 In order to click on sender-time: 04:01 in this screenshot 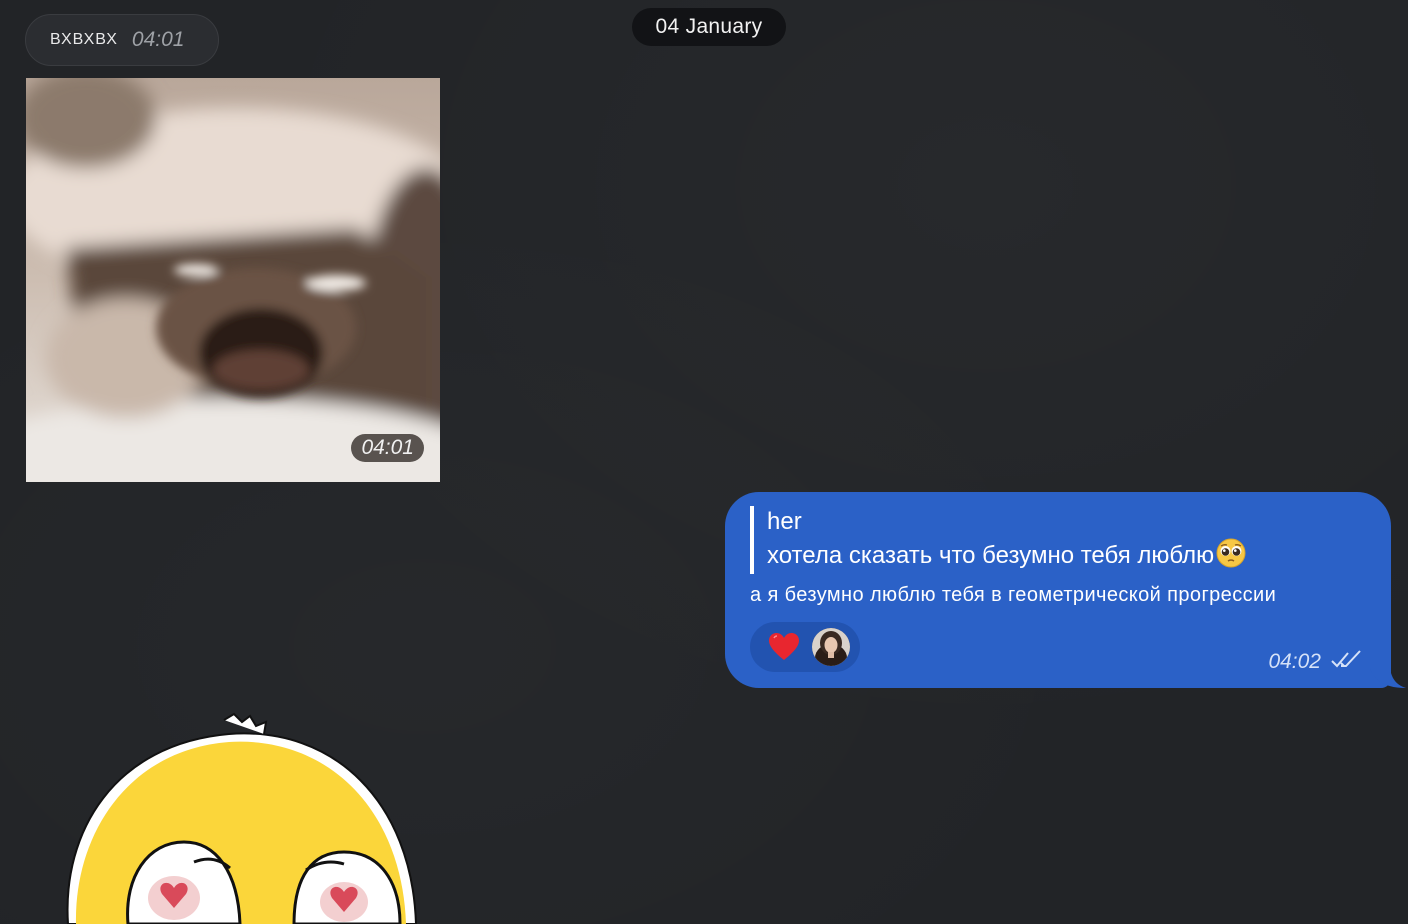, I will do `click(158, 39)`.